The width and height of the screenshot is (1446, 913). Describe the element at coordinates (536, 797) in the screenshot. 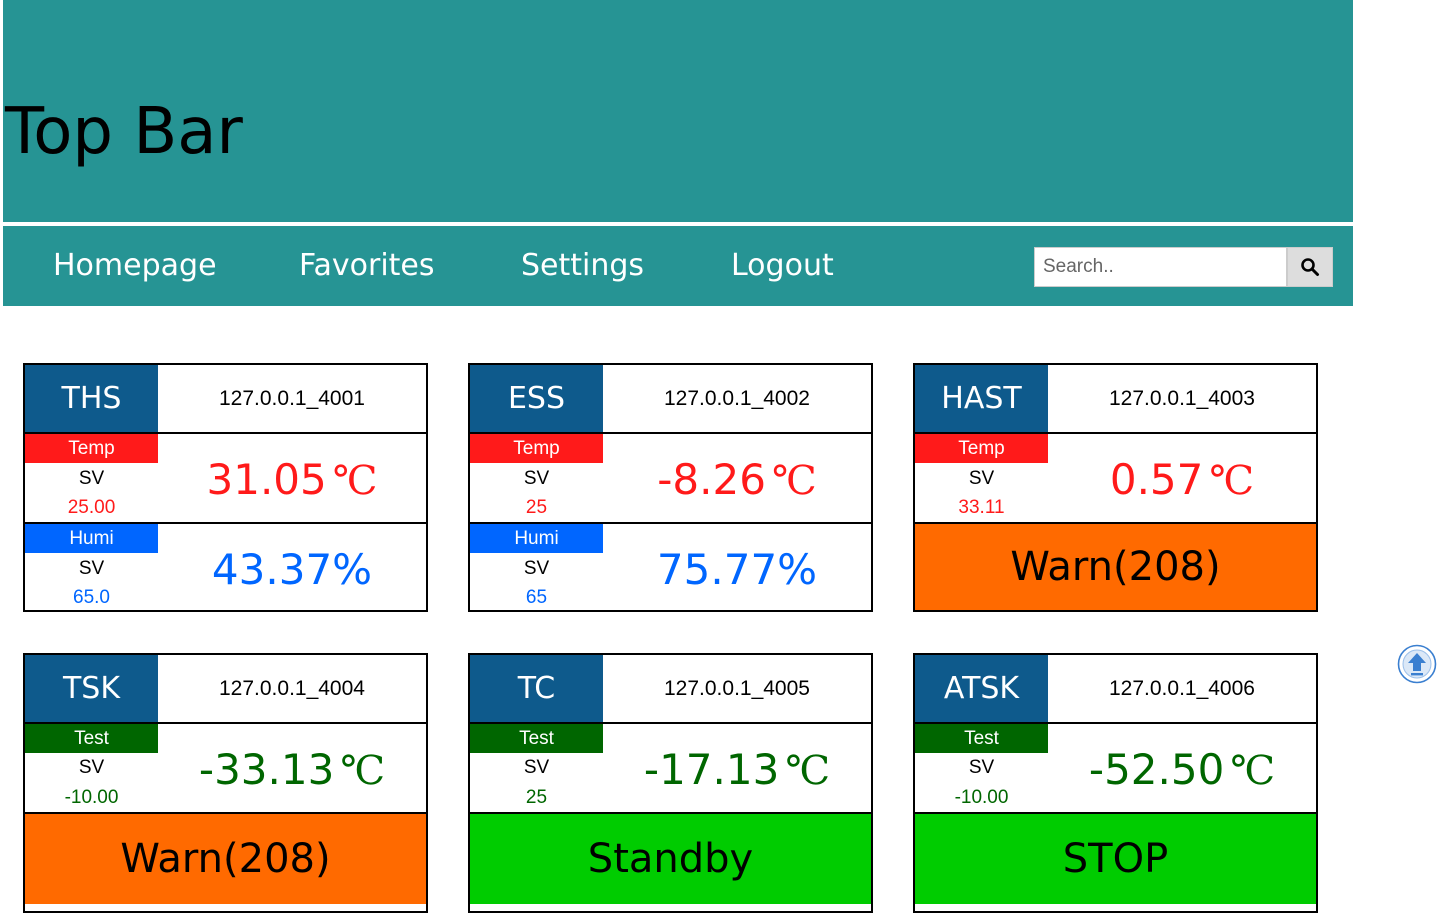

I see `test-sv-value: 25` at that location.